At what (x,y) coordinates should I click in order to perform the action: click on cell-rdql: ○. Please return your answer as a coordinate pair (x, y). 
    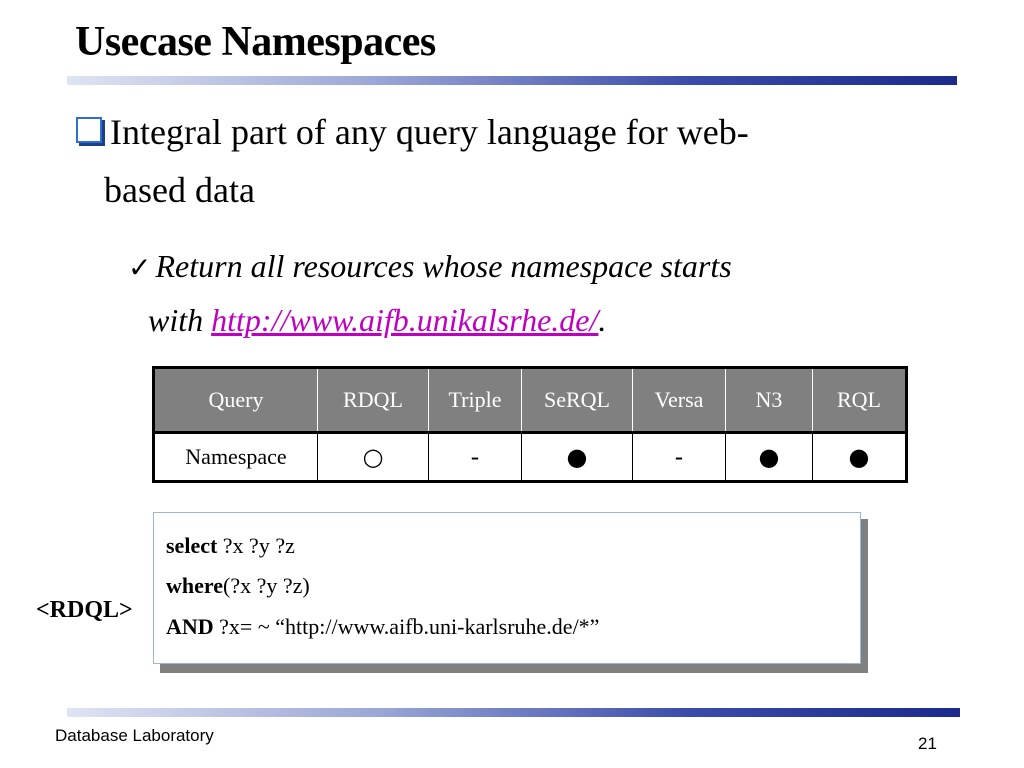
    Looking at the image, I should click on (373, 457).